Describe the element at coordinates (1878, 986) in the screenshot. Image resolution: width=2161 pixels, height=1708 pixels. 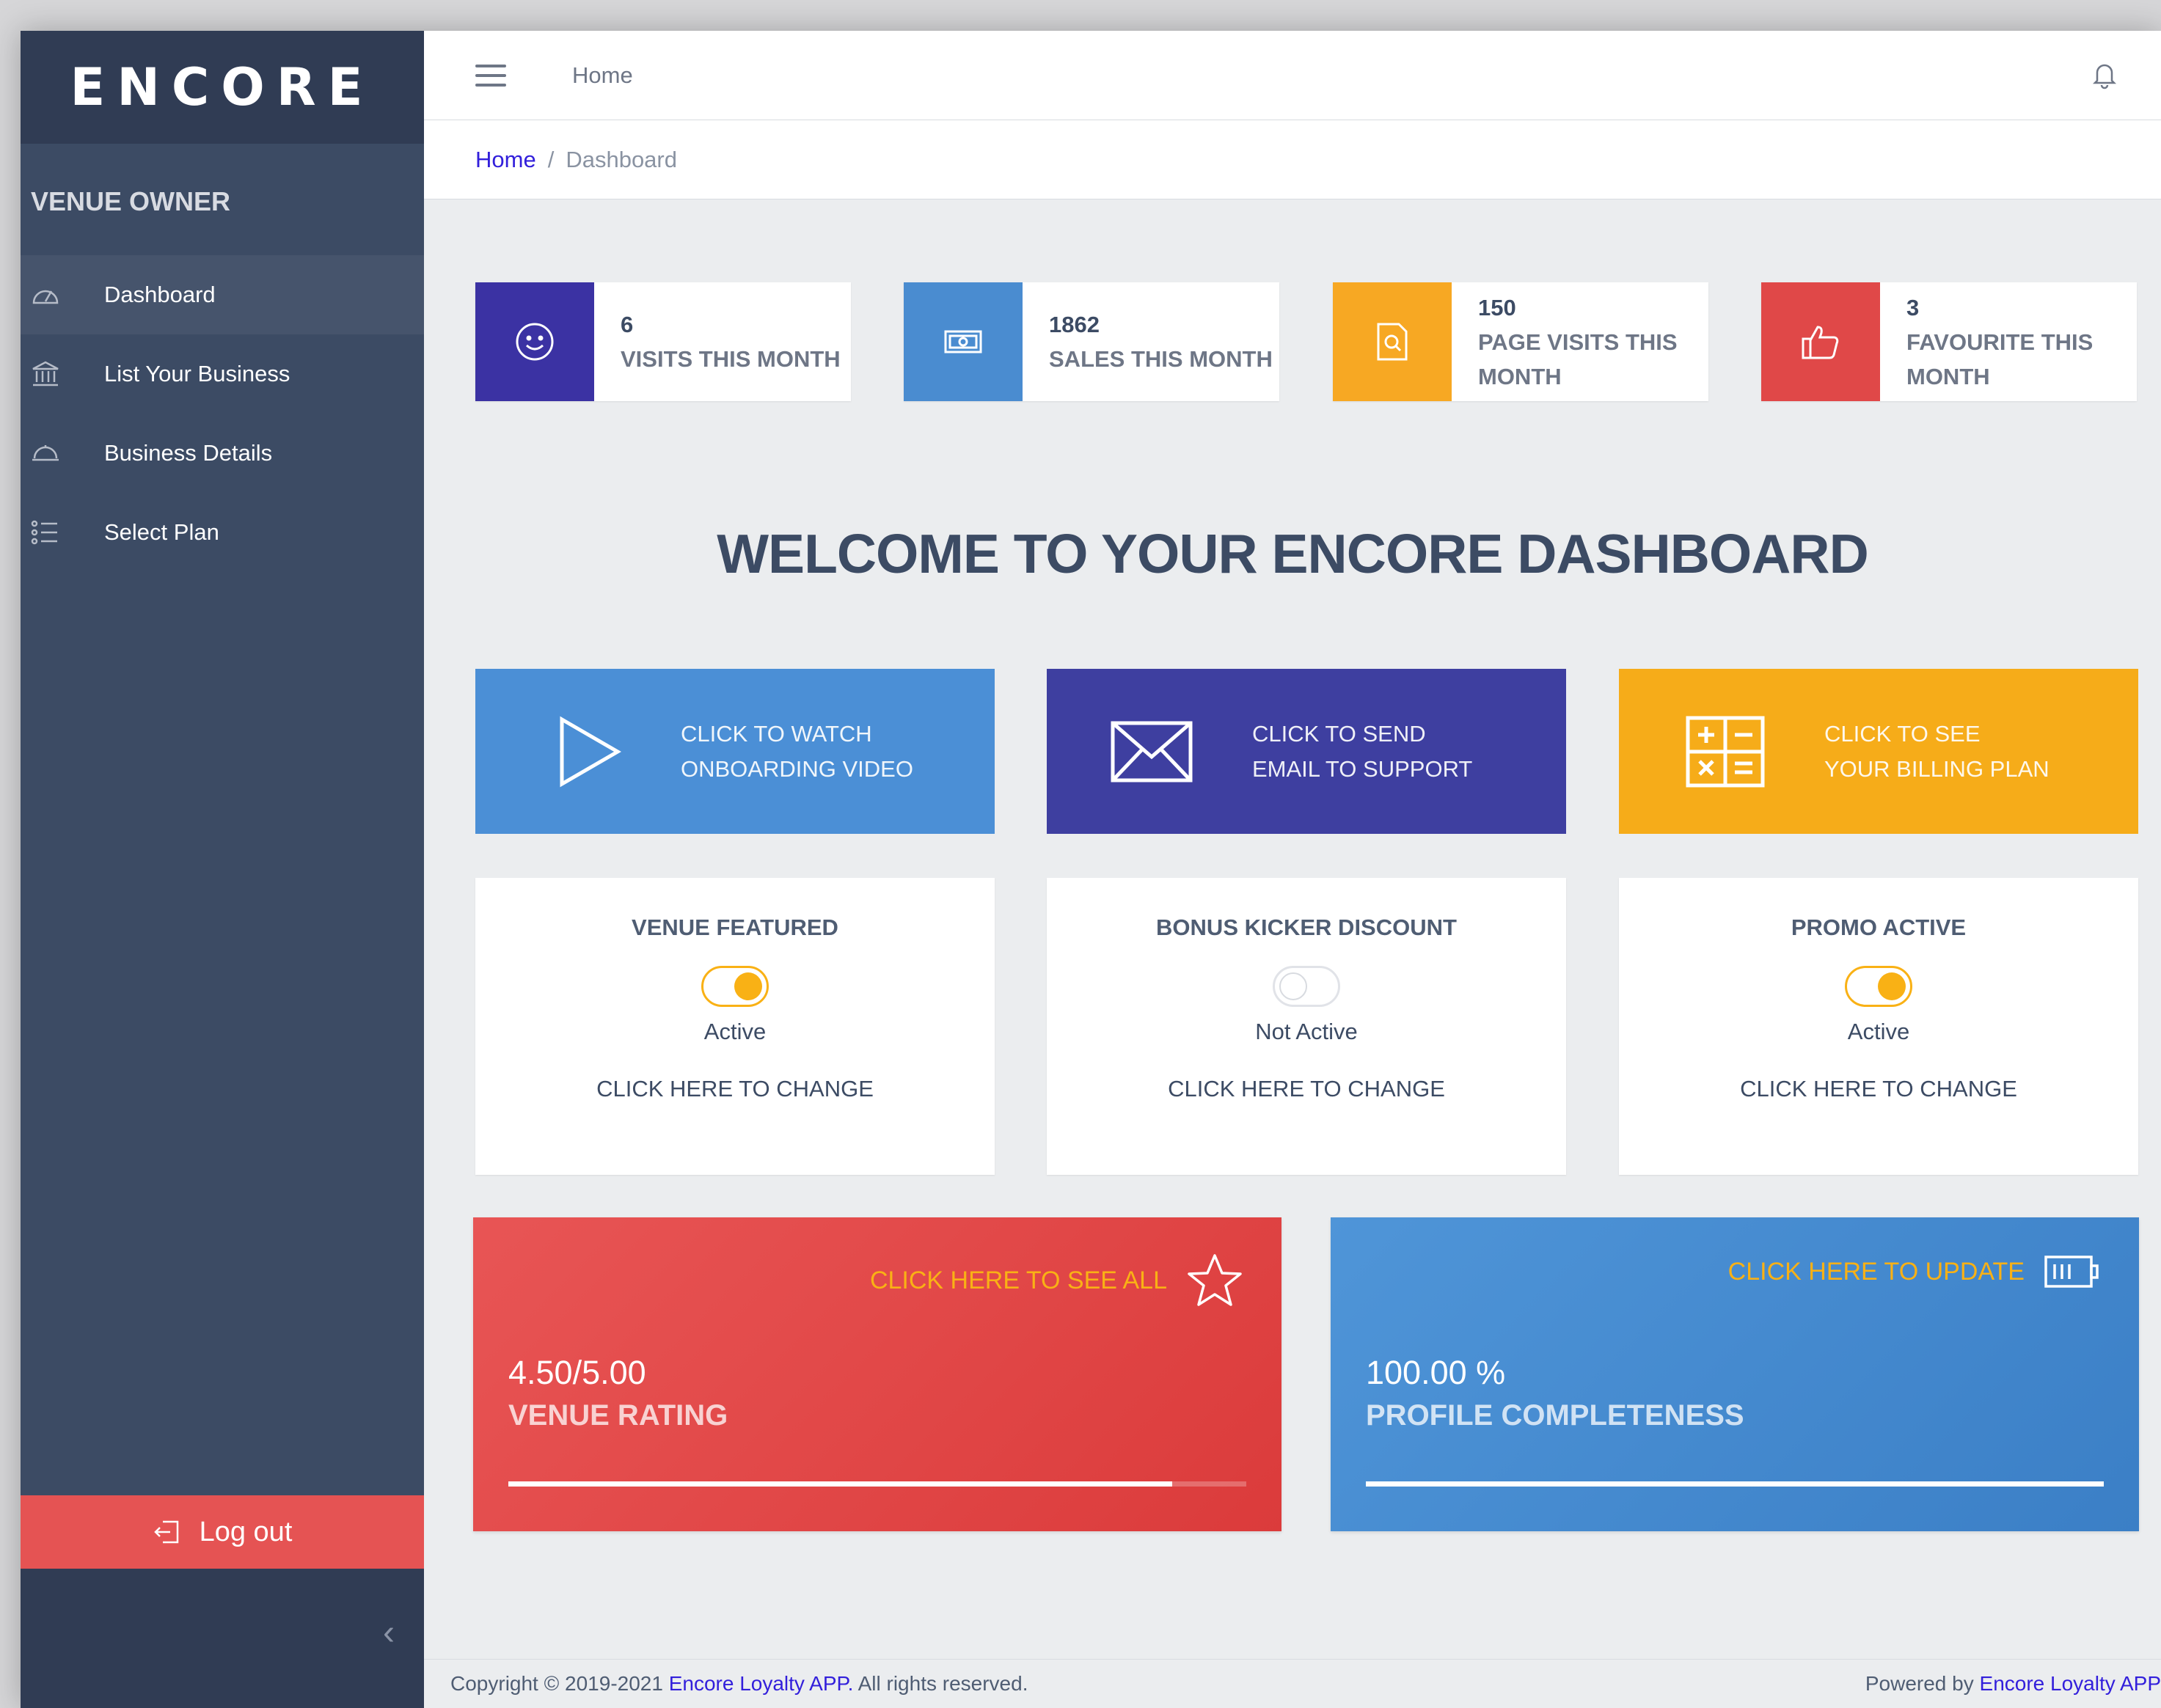
I see `promo-active-toggle` at that location.